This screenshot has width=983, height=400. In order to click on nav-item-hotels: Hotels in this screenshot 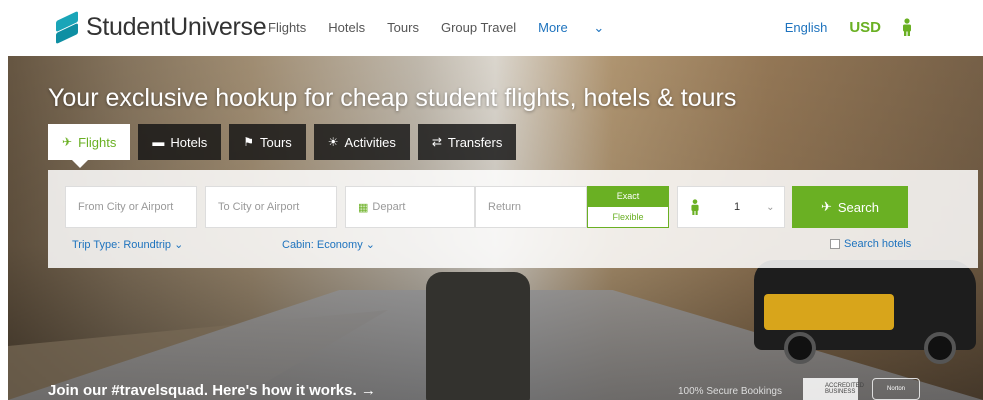, I will do `click(346, 28)`.